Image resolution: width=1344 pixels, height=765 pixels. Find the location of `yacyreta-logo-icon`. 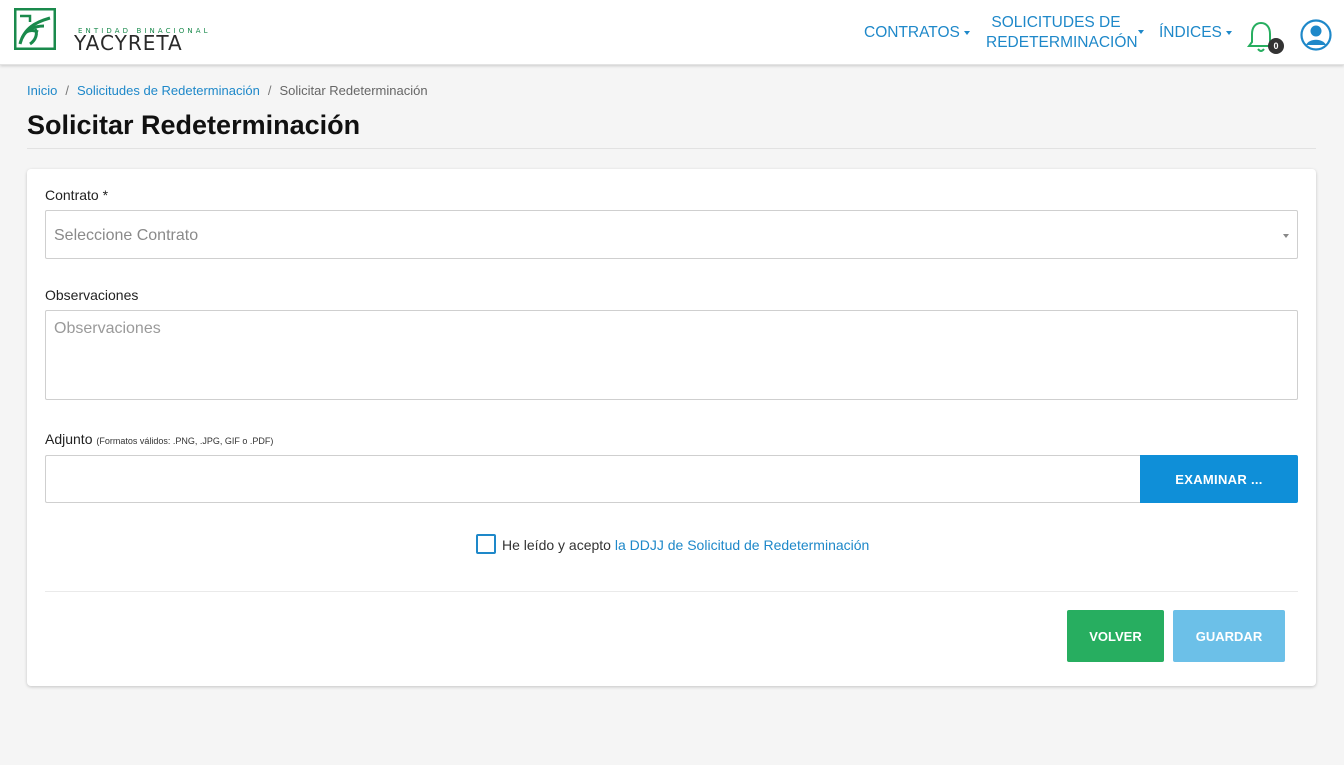

yacyreta-logo-icon is located at coordinates (35, 29).